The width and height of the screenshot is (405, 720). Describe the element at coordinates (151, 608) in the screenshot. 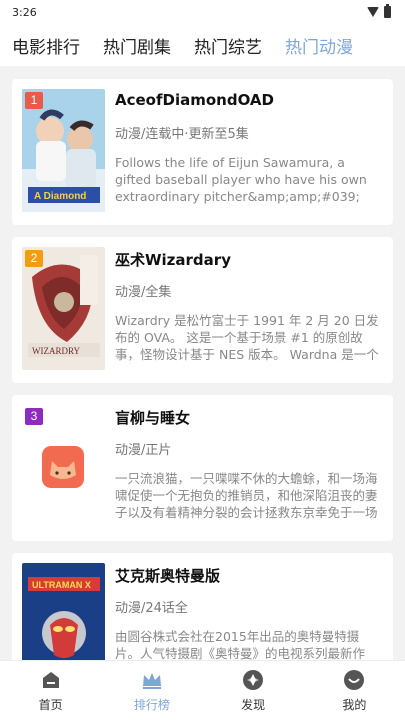

I see `item-meta: 动漫/24话全` at that location.